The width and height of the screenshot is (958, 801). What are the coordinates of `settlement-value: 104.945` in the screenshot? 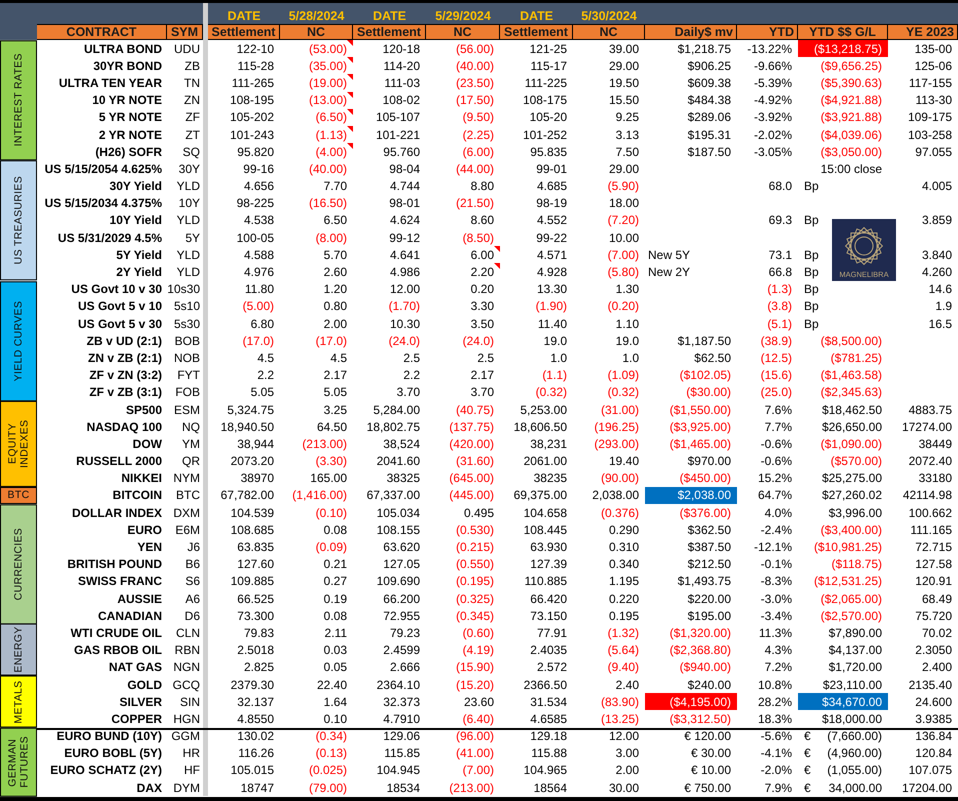 It's located at (398, 770).